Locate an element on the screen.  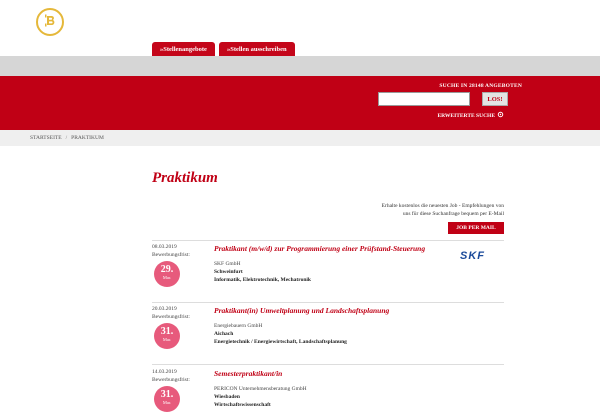
job-field: Wirtschaftswissenschaft is located at coordinates (242, 405).